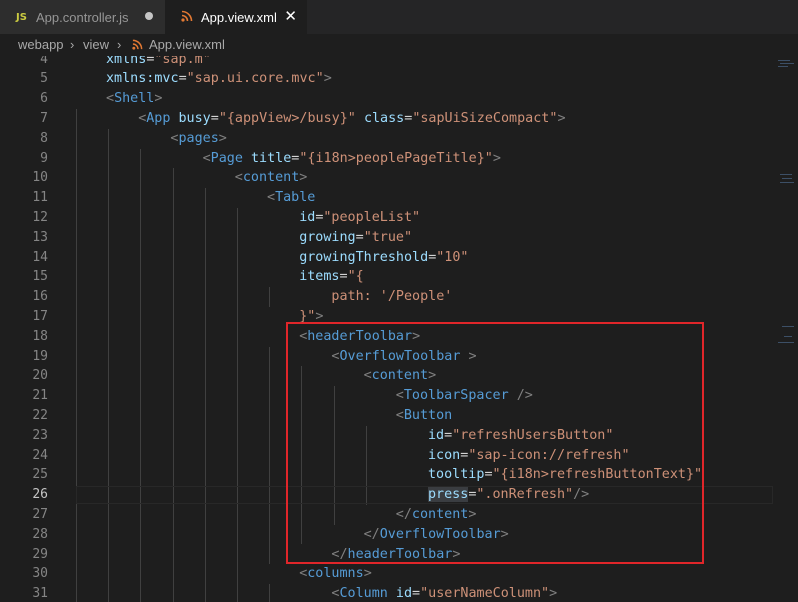 The height and width of the screenshot is (602, 798). Describe the element at coordinates (356, 237) in the screenshot. I see `code-text: growing="true"` at that location.